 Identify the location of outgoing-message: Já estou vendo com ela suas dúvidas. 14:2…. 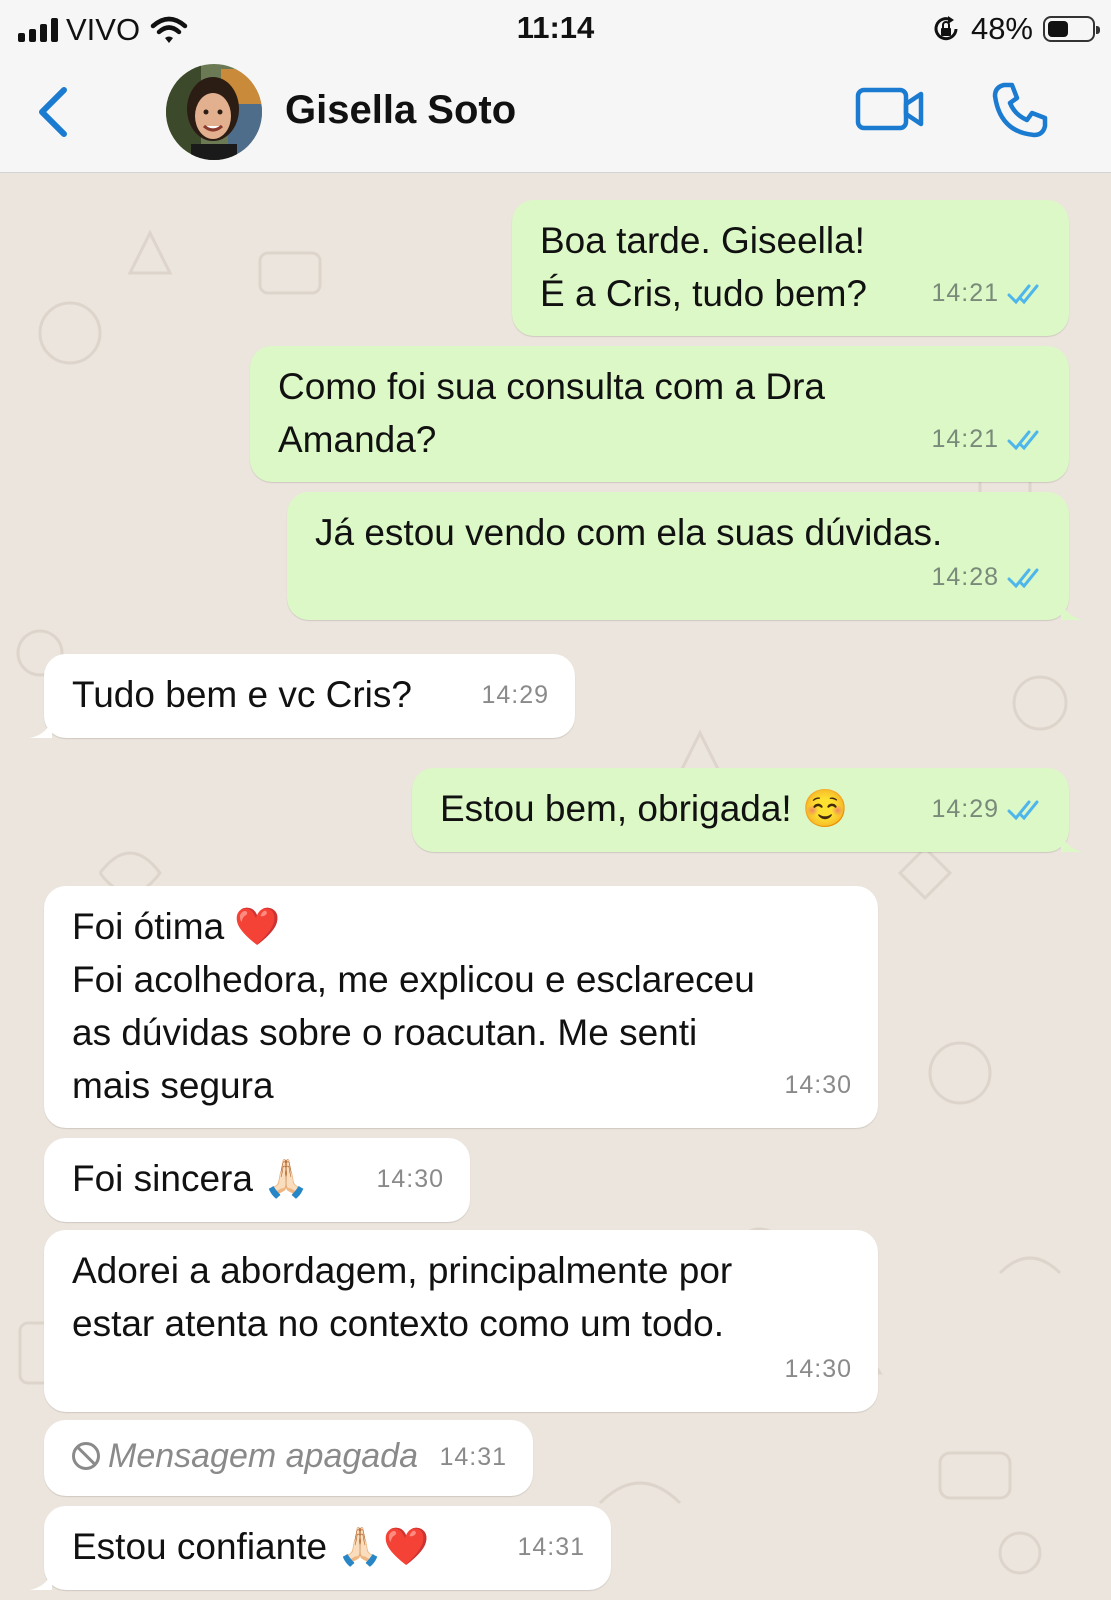
(685, 556).